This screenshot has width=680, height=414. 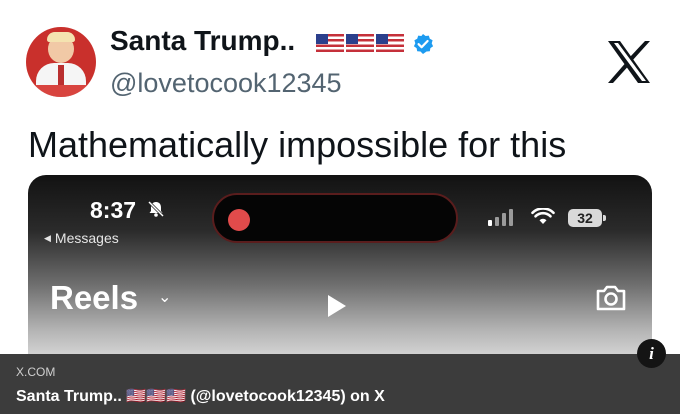 What do you see at coordinates (423, 44) in the screenshot?
I see `verified-badge-icon` at bounding box center [423, 44].